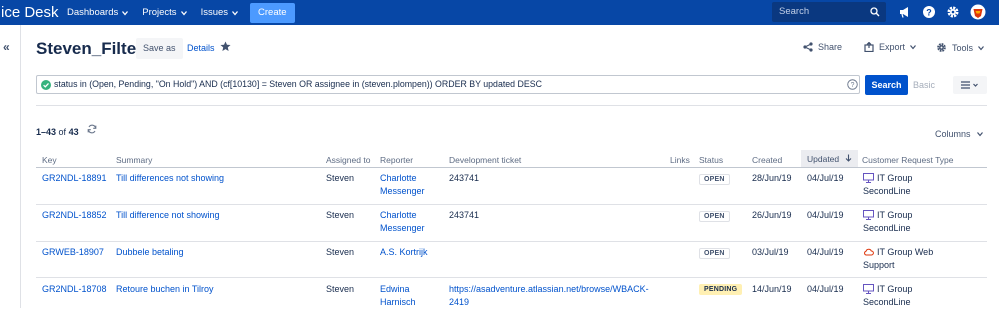  What do you see at coordinates (772, 178) in the screenshot?
I see `created-date: 28/Jun/19` at bounding box center [772, 178].